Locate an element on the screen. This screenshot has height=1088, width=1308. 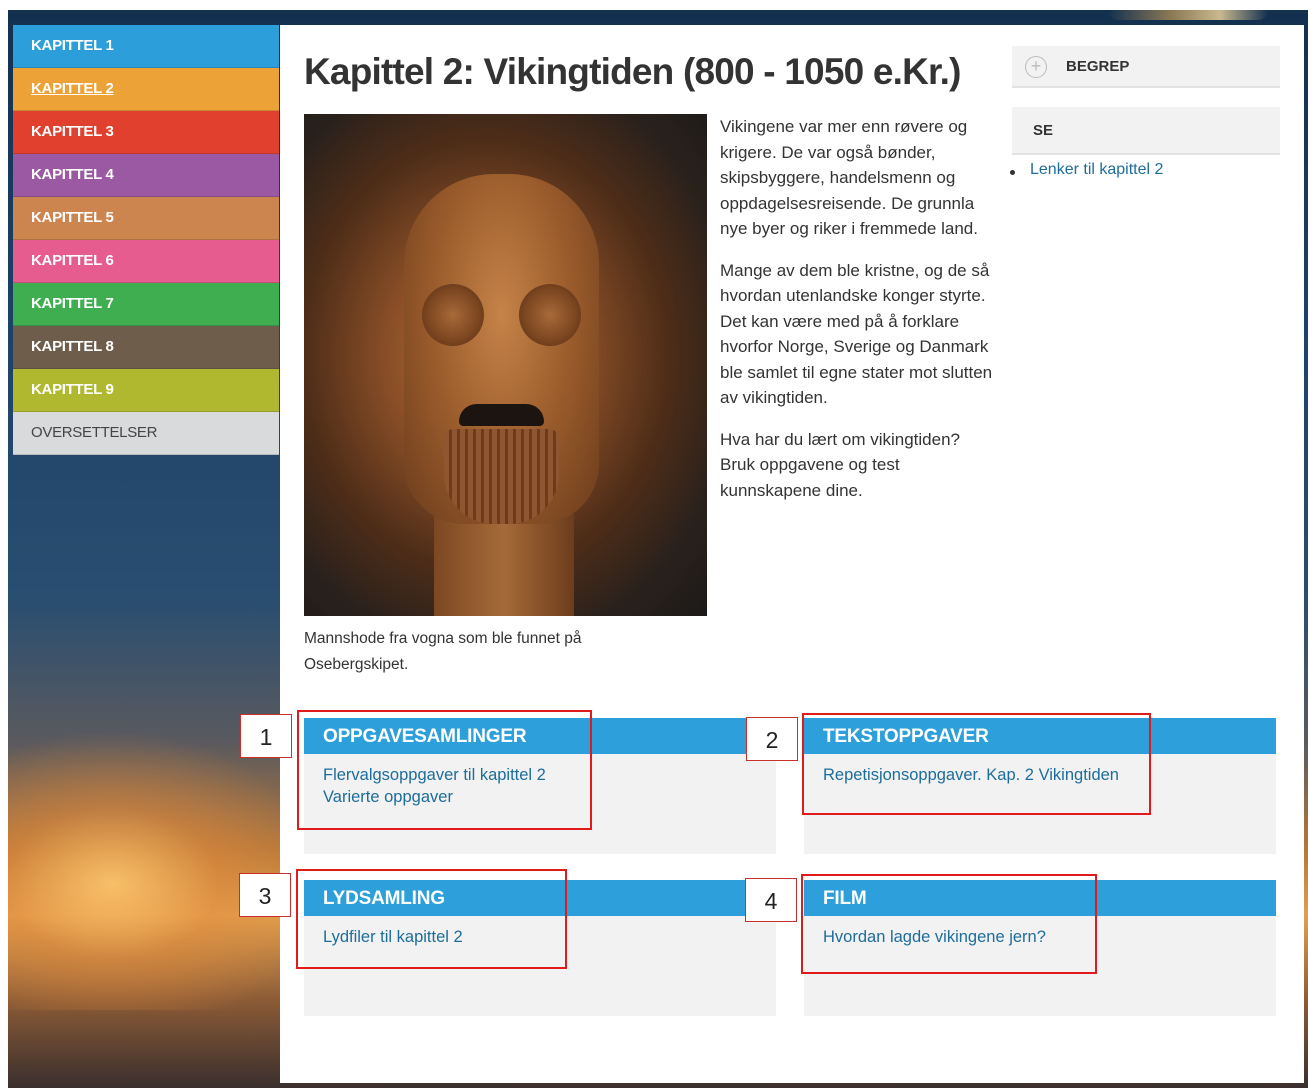
carving-post is located at coordinates (504, 565).